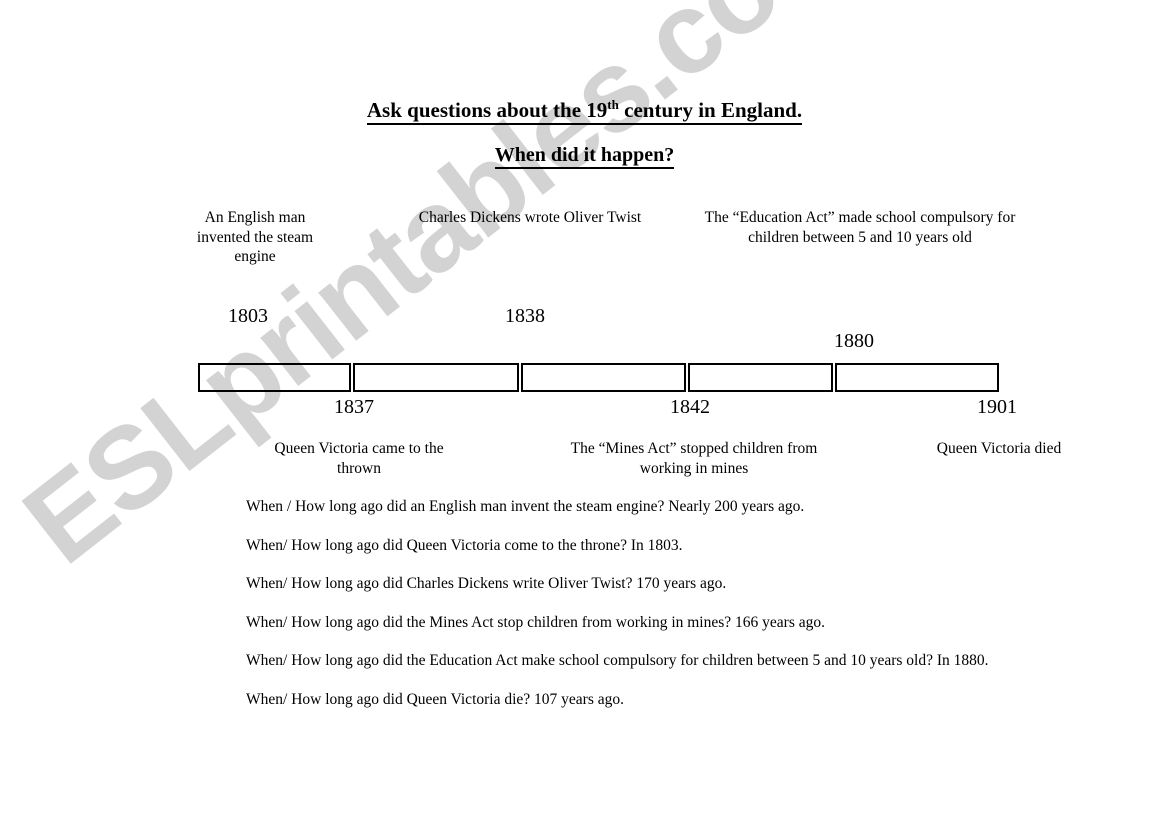 This screenshot has height=821, width=1169. I want to click on timeline-bar, so click(598, 377).